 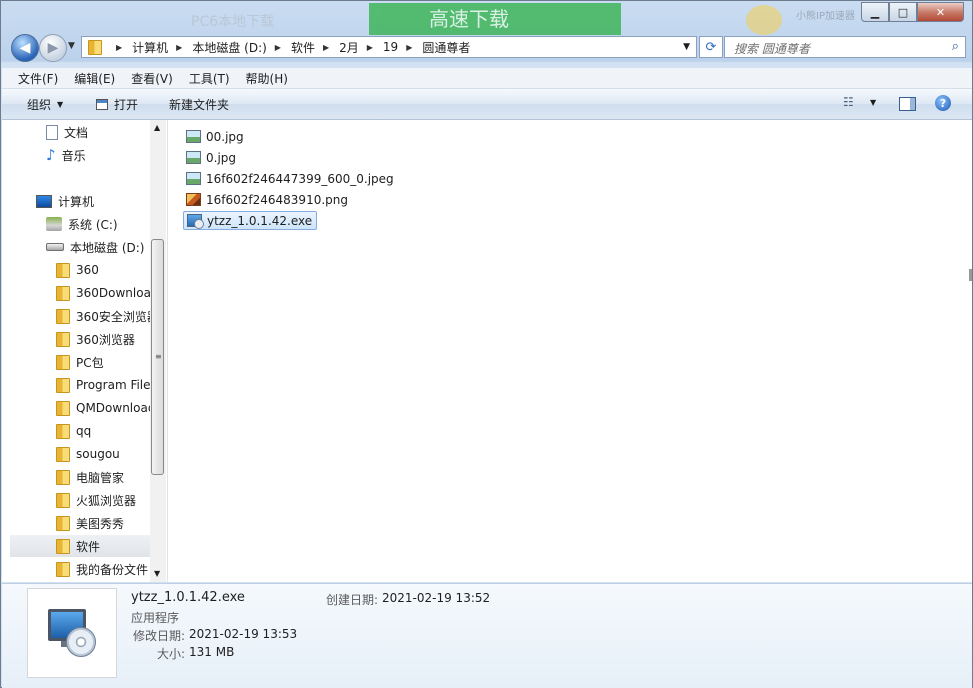 What do you see at coordinates (848, 102) in the screenshot?
I see `change-view-icon: ☷` at bounding box center [848, 102].